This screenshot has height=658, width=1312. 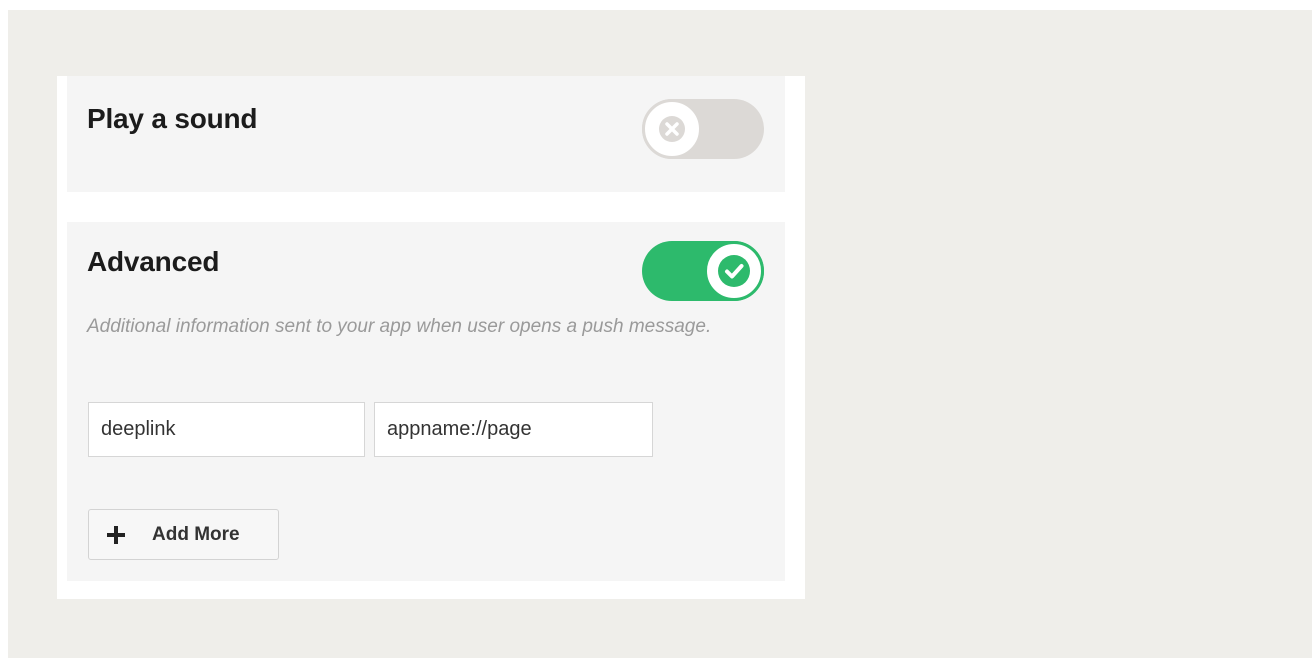 I want to click on value-input, so click(x=513, y=429).